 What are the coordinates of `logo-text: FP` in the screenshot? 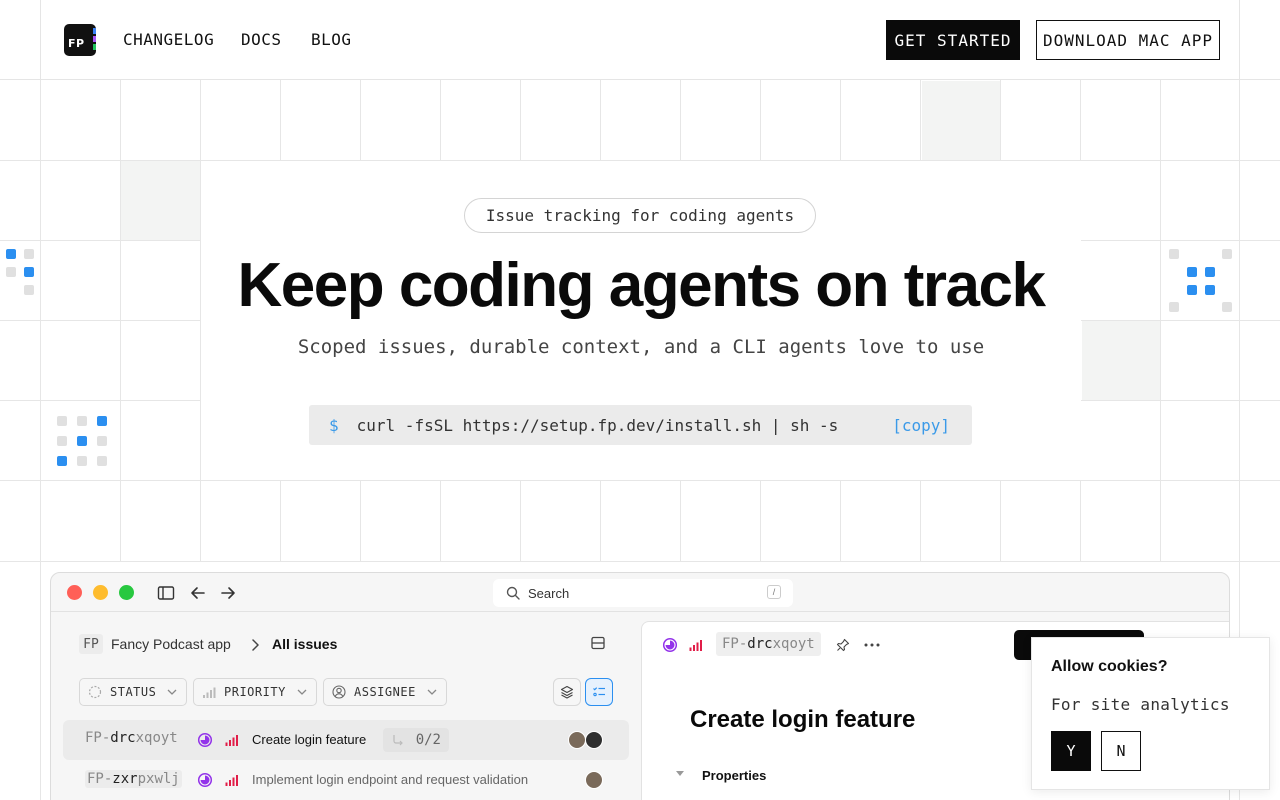 It's located at (76, 43).